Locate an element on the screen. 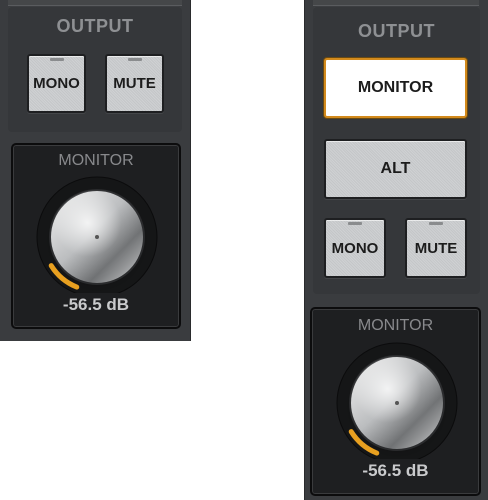 The height and width of the screenshot is (500, 488). alt-label: ALT is located at coordinates (395, 168).